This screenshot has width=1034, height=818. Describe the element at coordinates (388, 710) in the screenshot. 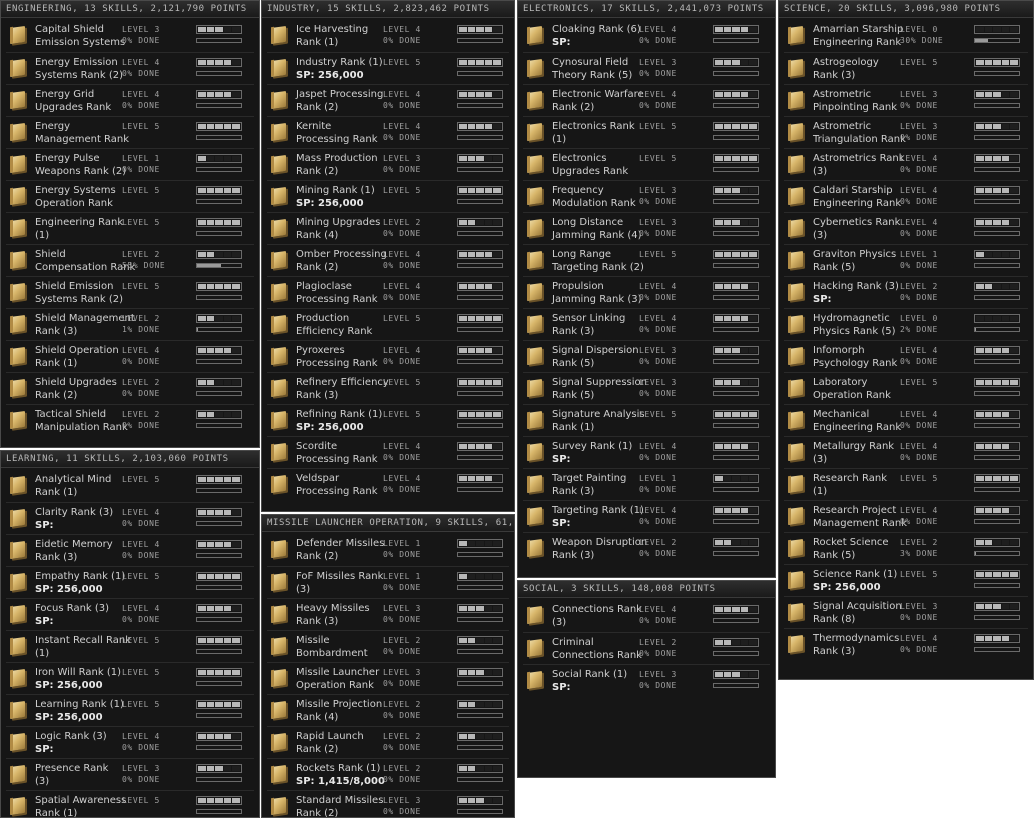

I see `skill-row: Missile Projection Rank (4) LEVEL 2 0% DONE` at that location.